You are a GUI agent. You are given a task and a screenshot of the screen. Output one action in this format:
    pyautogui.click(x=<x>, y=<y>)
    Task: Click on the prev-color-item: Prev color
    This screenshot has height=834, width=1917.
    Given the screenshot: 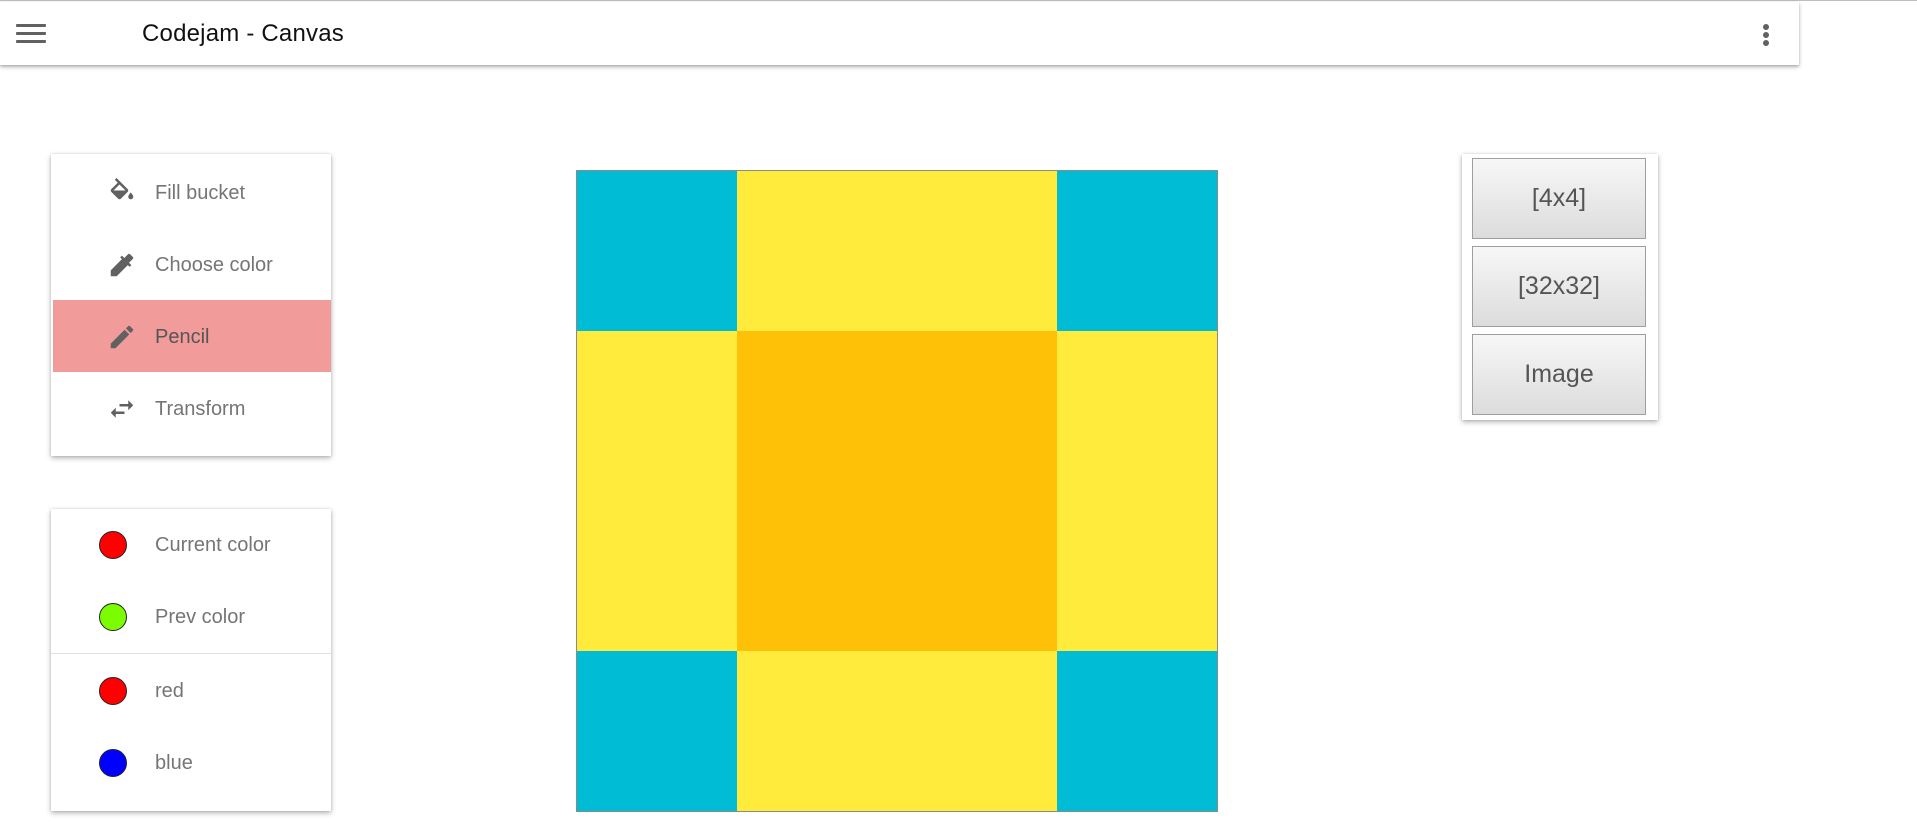 What is the action you would take?
    pyautogui.click(x=191, y=617)
    